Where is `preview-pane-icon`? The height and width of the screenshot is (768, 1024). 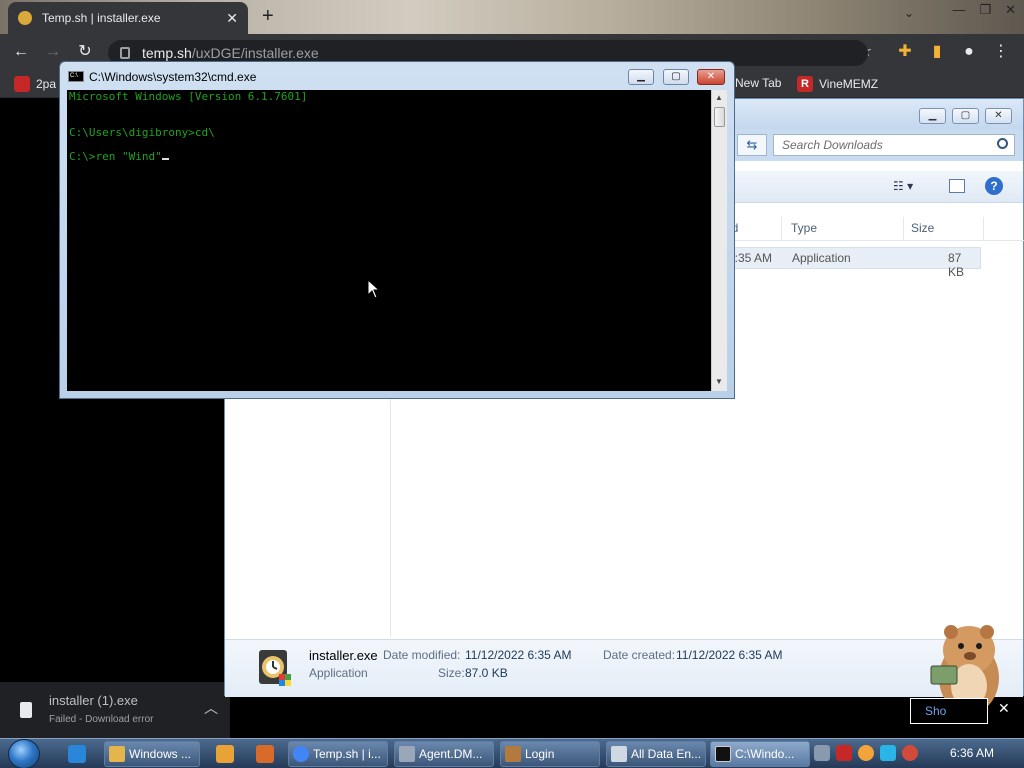
preview-pane-icon is located at coordinates (957, 186).